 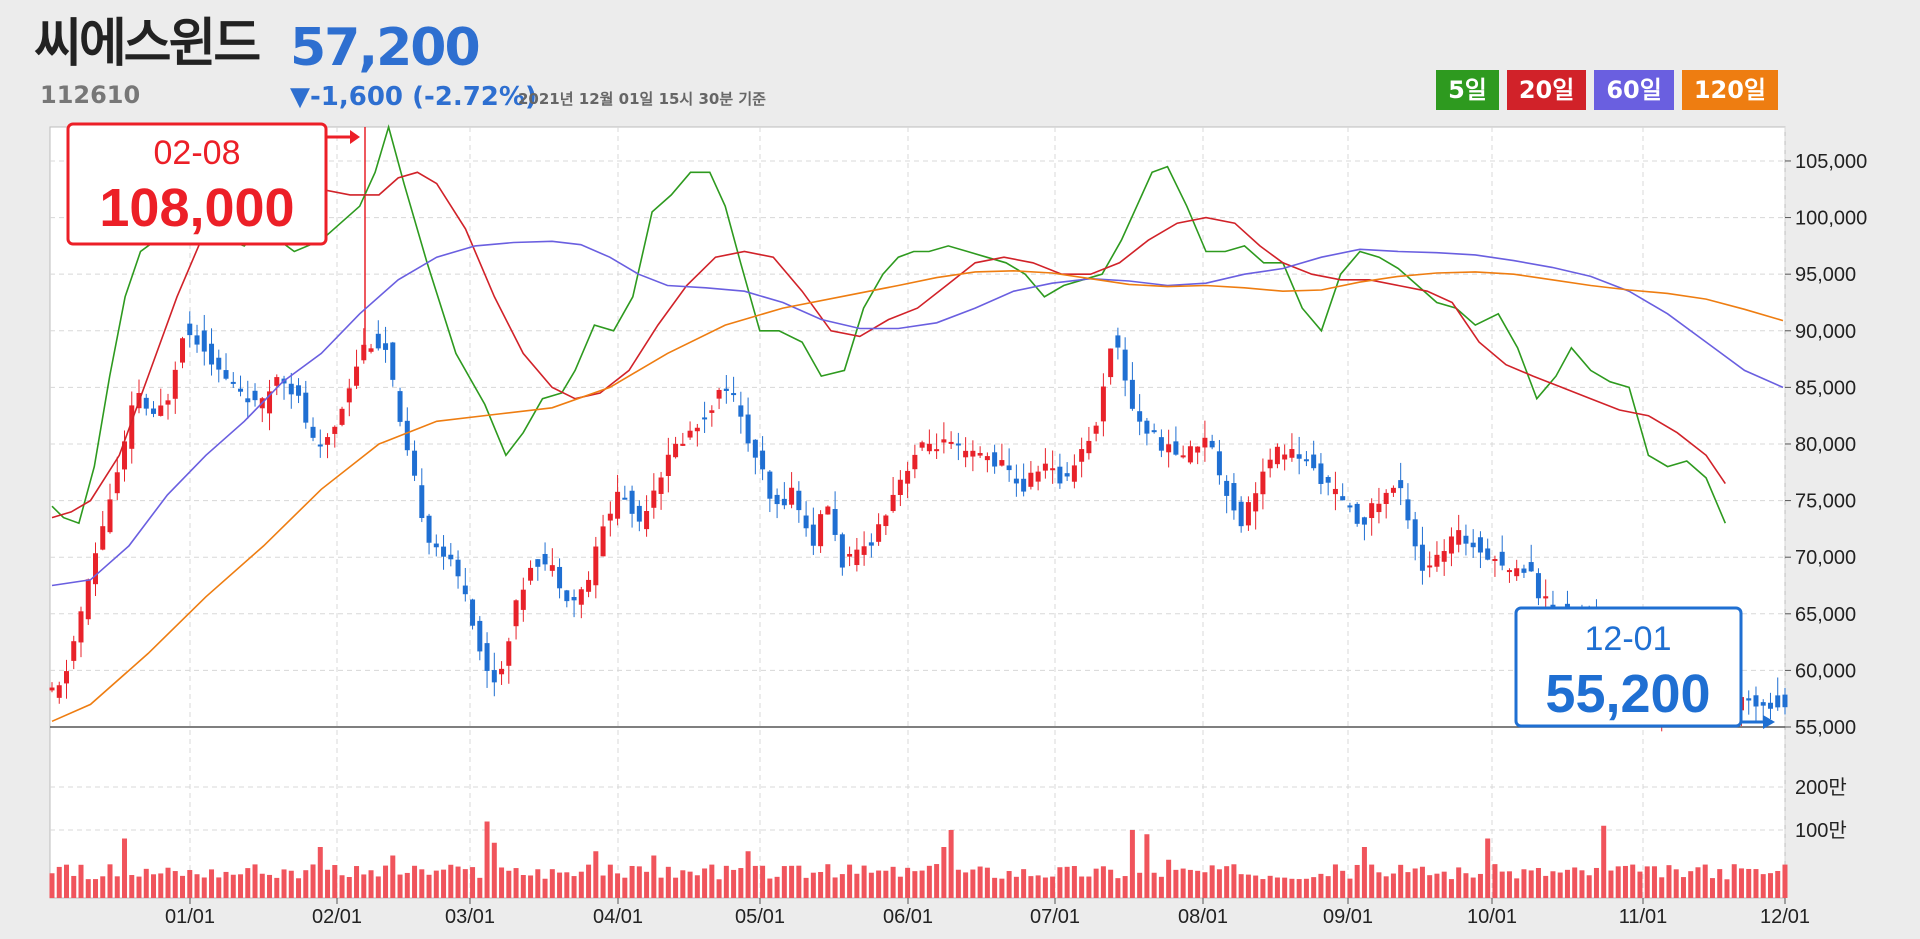 What do you see at coordinates (470, 917) in the screenshot?
I see `x-tick-label: 03/01` at bounding box center [470, 917].